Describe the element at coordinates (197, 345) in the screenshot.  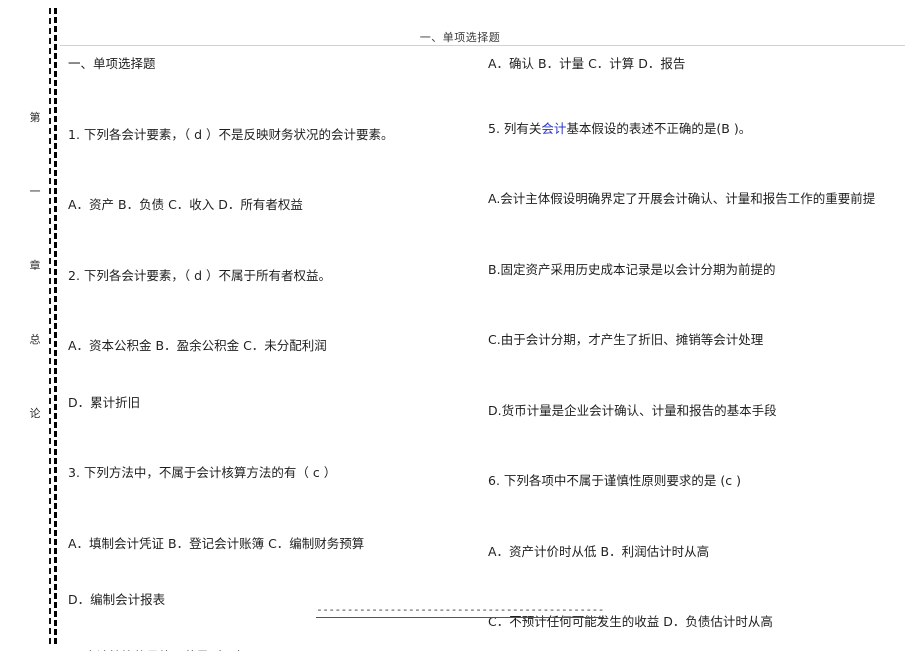
I see `question-2-options-row-1: A．资本公积金 B．盈余公积金 C．未分配利润` at that location.